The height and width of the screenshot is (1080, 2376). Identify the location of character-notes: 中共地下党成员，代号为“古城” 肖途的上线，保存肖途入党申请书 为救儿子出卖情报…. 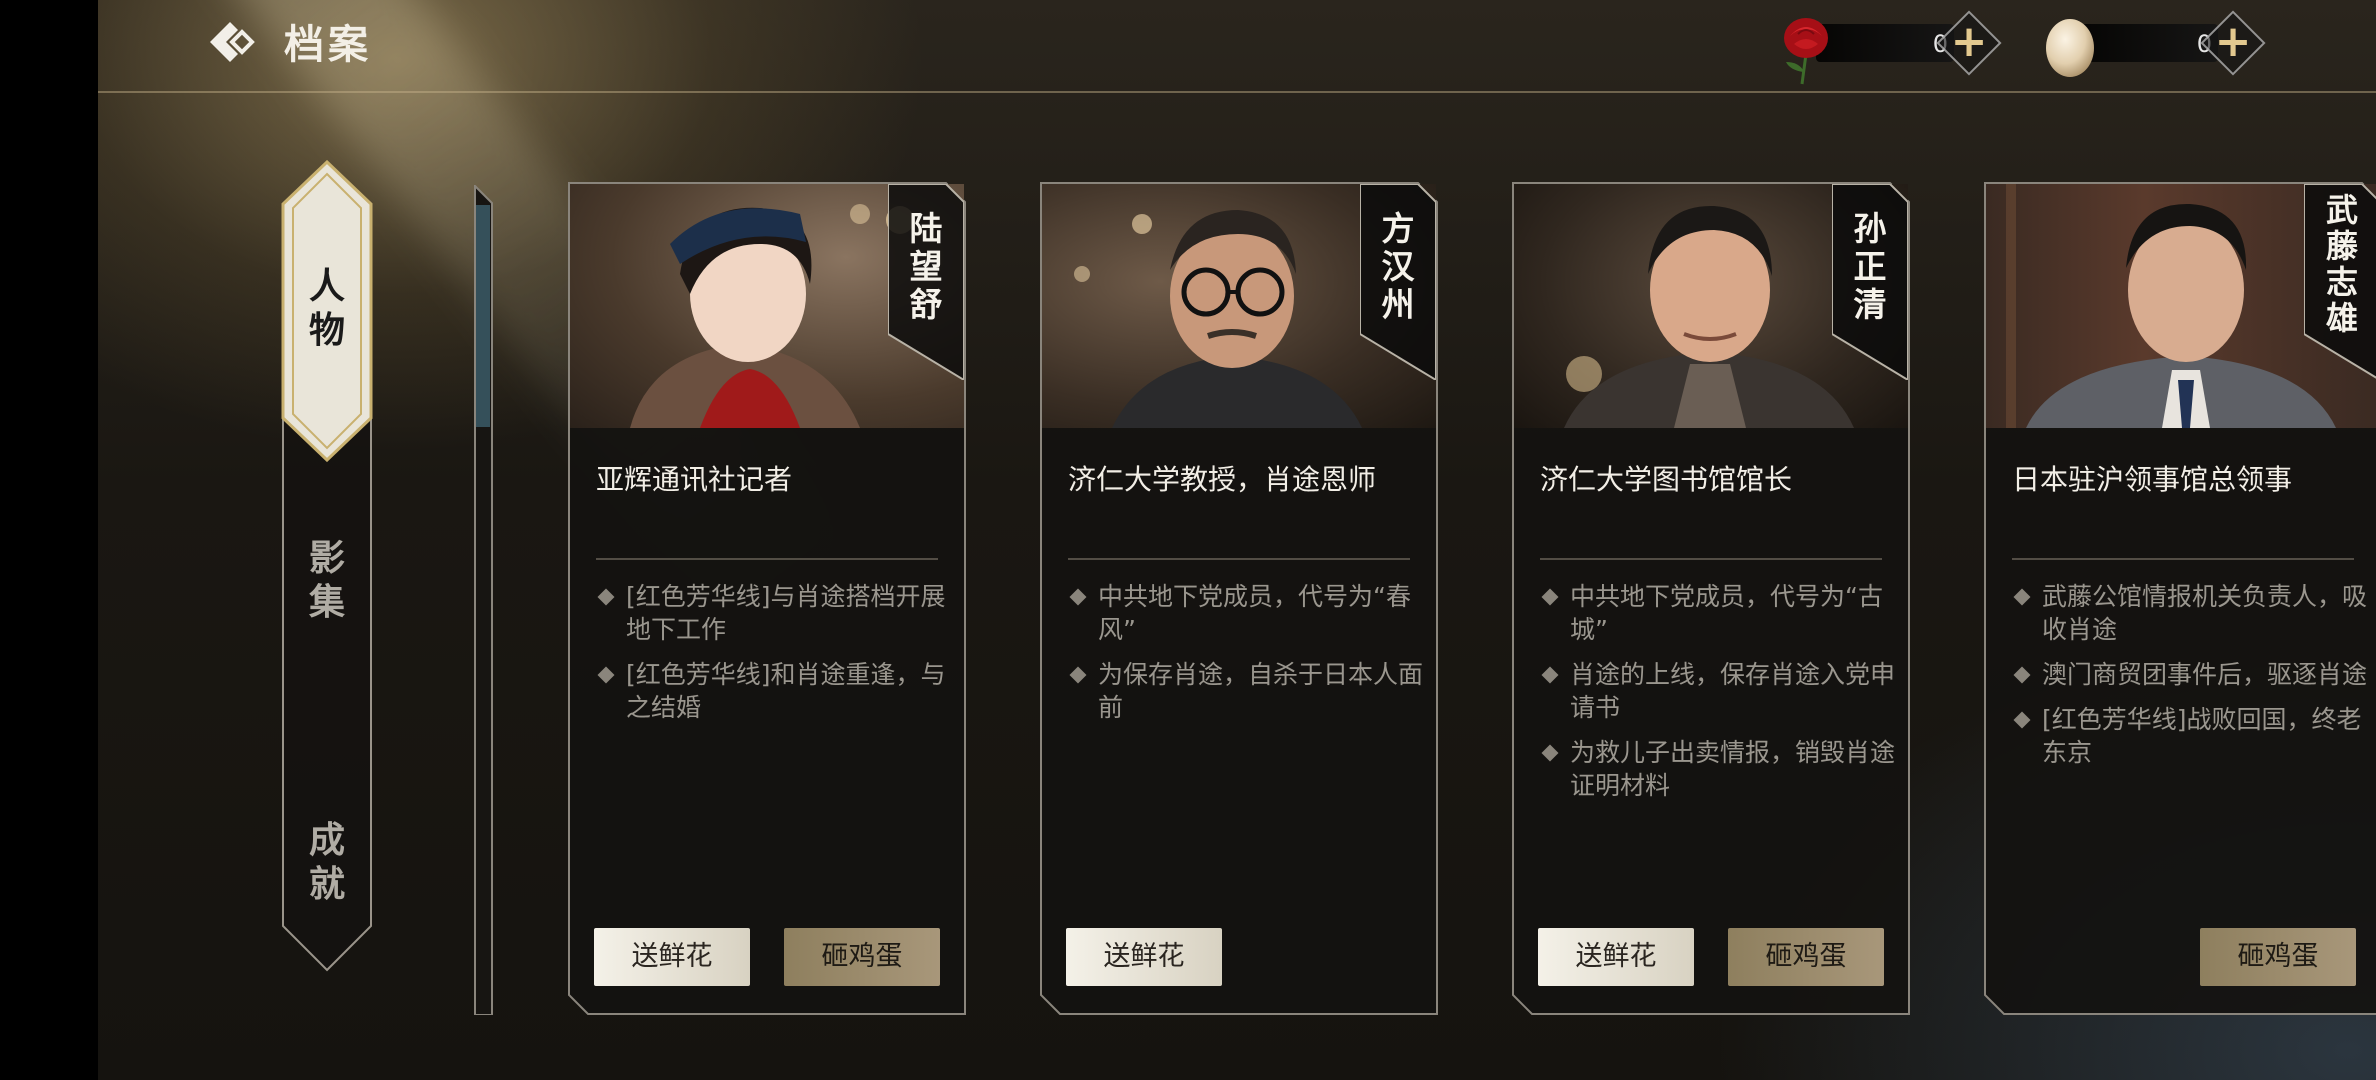
(1720, 697).